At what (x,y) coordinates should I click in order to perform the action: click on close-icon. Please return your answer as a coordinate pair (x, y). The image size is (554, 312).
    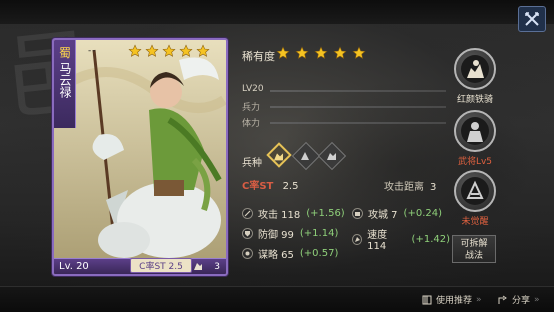
    Looking at the image, I should click on (532, 19).